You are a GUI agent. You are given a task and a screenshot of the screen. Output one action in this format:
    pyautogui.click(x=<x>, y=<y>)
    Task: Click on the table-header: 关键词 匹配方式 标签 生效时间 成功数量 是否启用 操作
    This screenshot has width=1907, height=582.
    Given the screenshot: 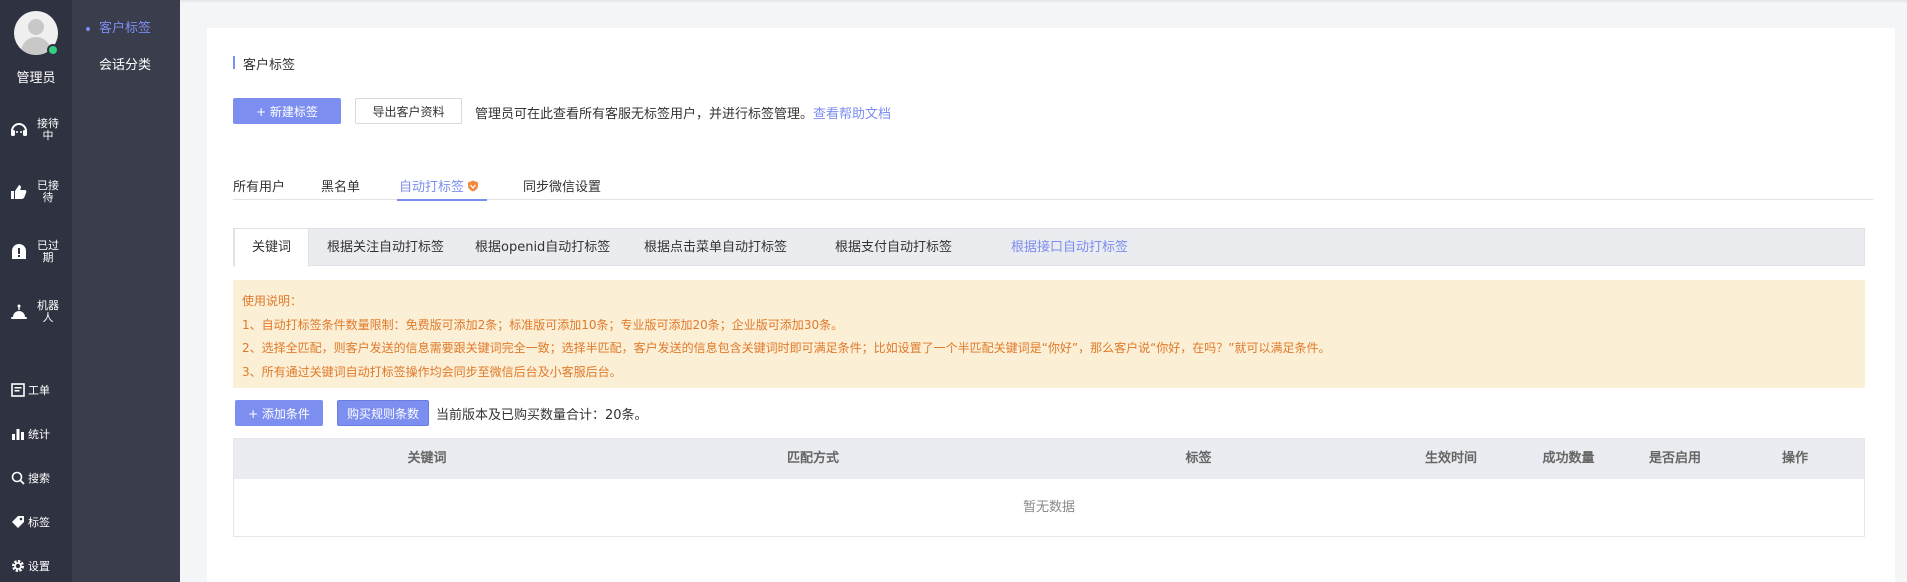 What is the action you would take?
    pyautogui.click(x=1049, y=459)
    